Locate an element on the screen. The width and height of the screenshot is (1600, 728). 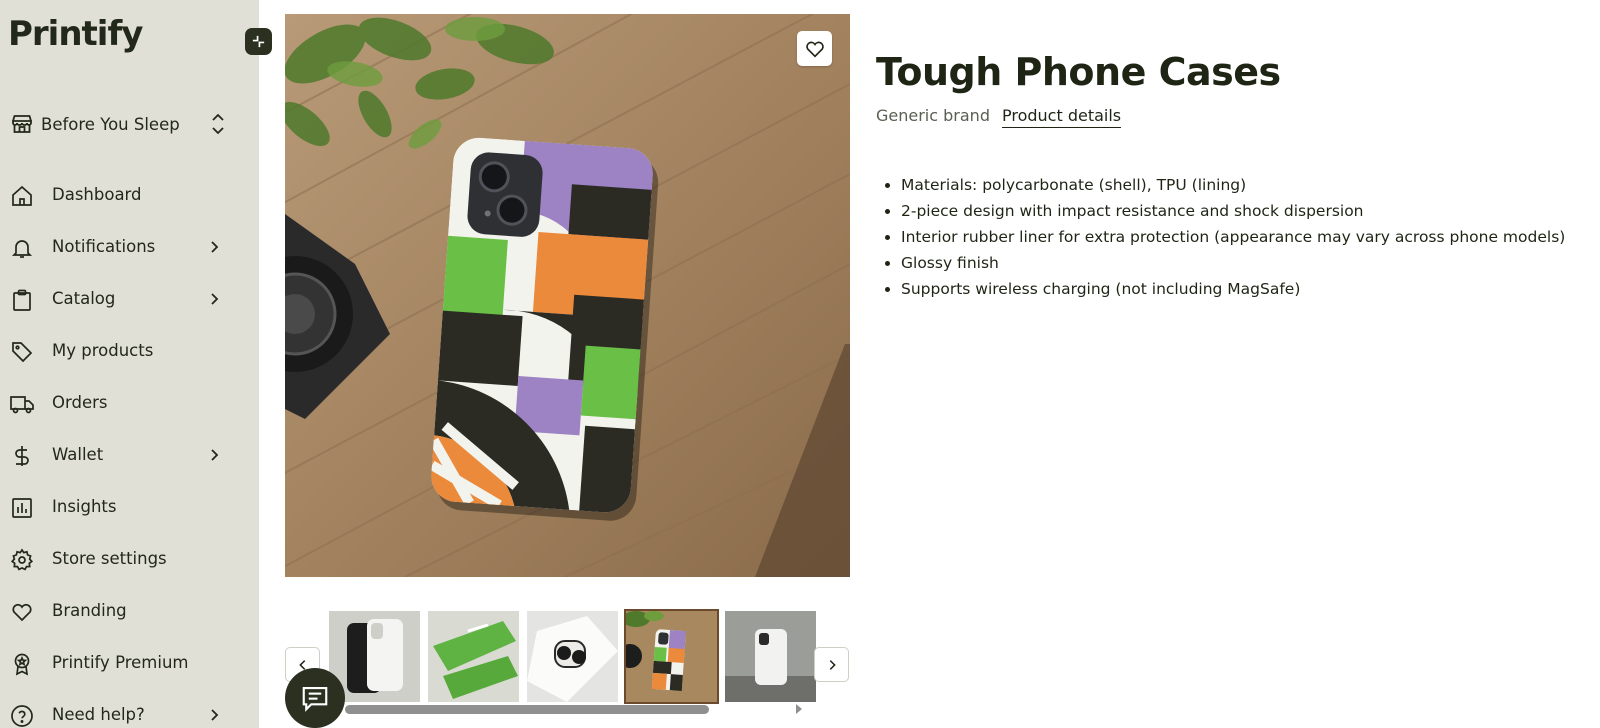
sidebar-item-orders: Orders is located at coordinates (129, 404).